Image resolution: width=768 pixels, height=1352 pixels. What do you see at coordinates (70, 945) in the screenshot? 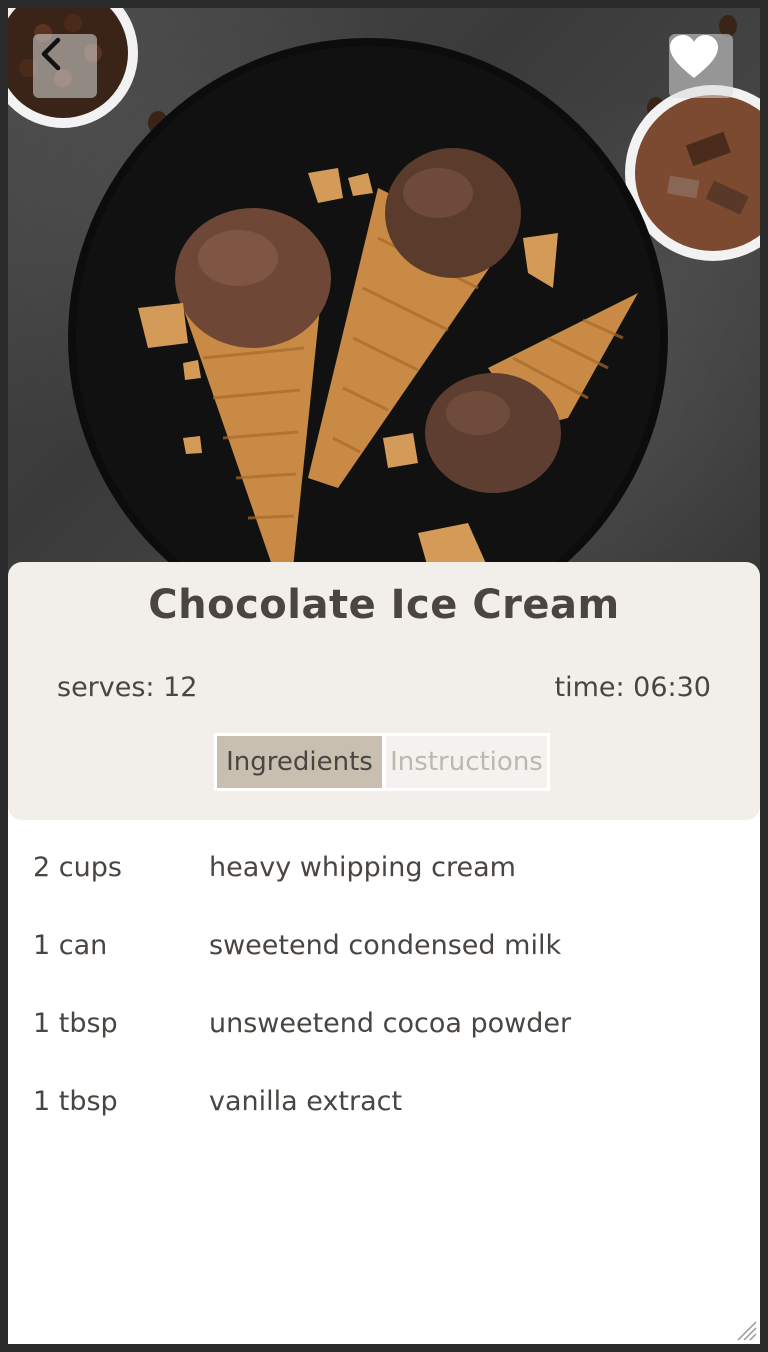
I see `ingredient-quantity: 1 can` at bounding box center [70, 945].